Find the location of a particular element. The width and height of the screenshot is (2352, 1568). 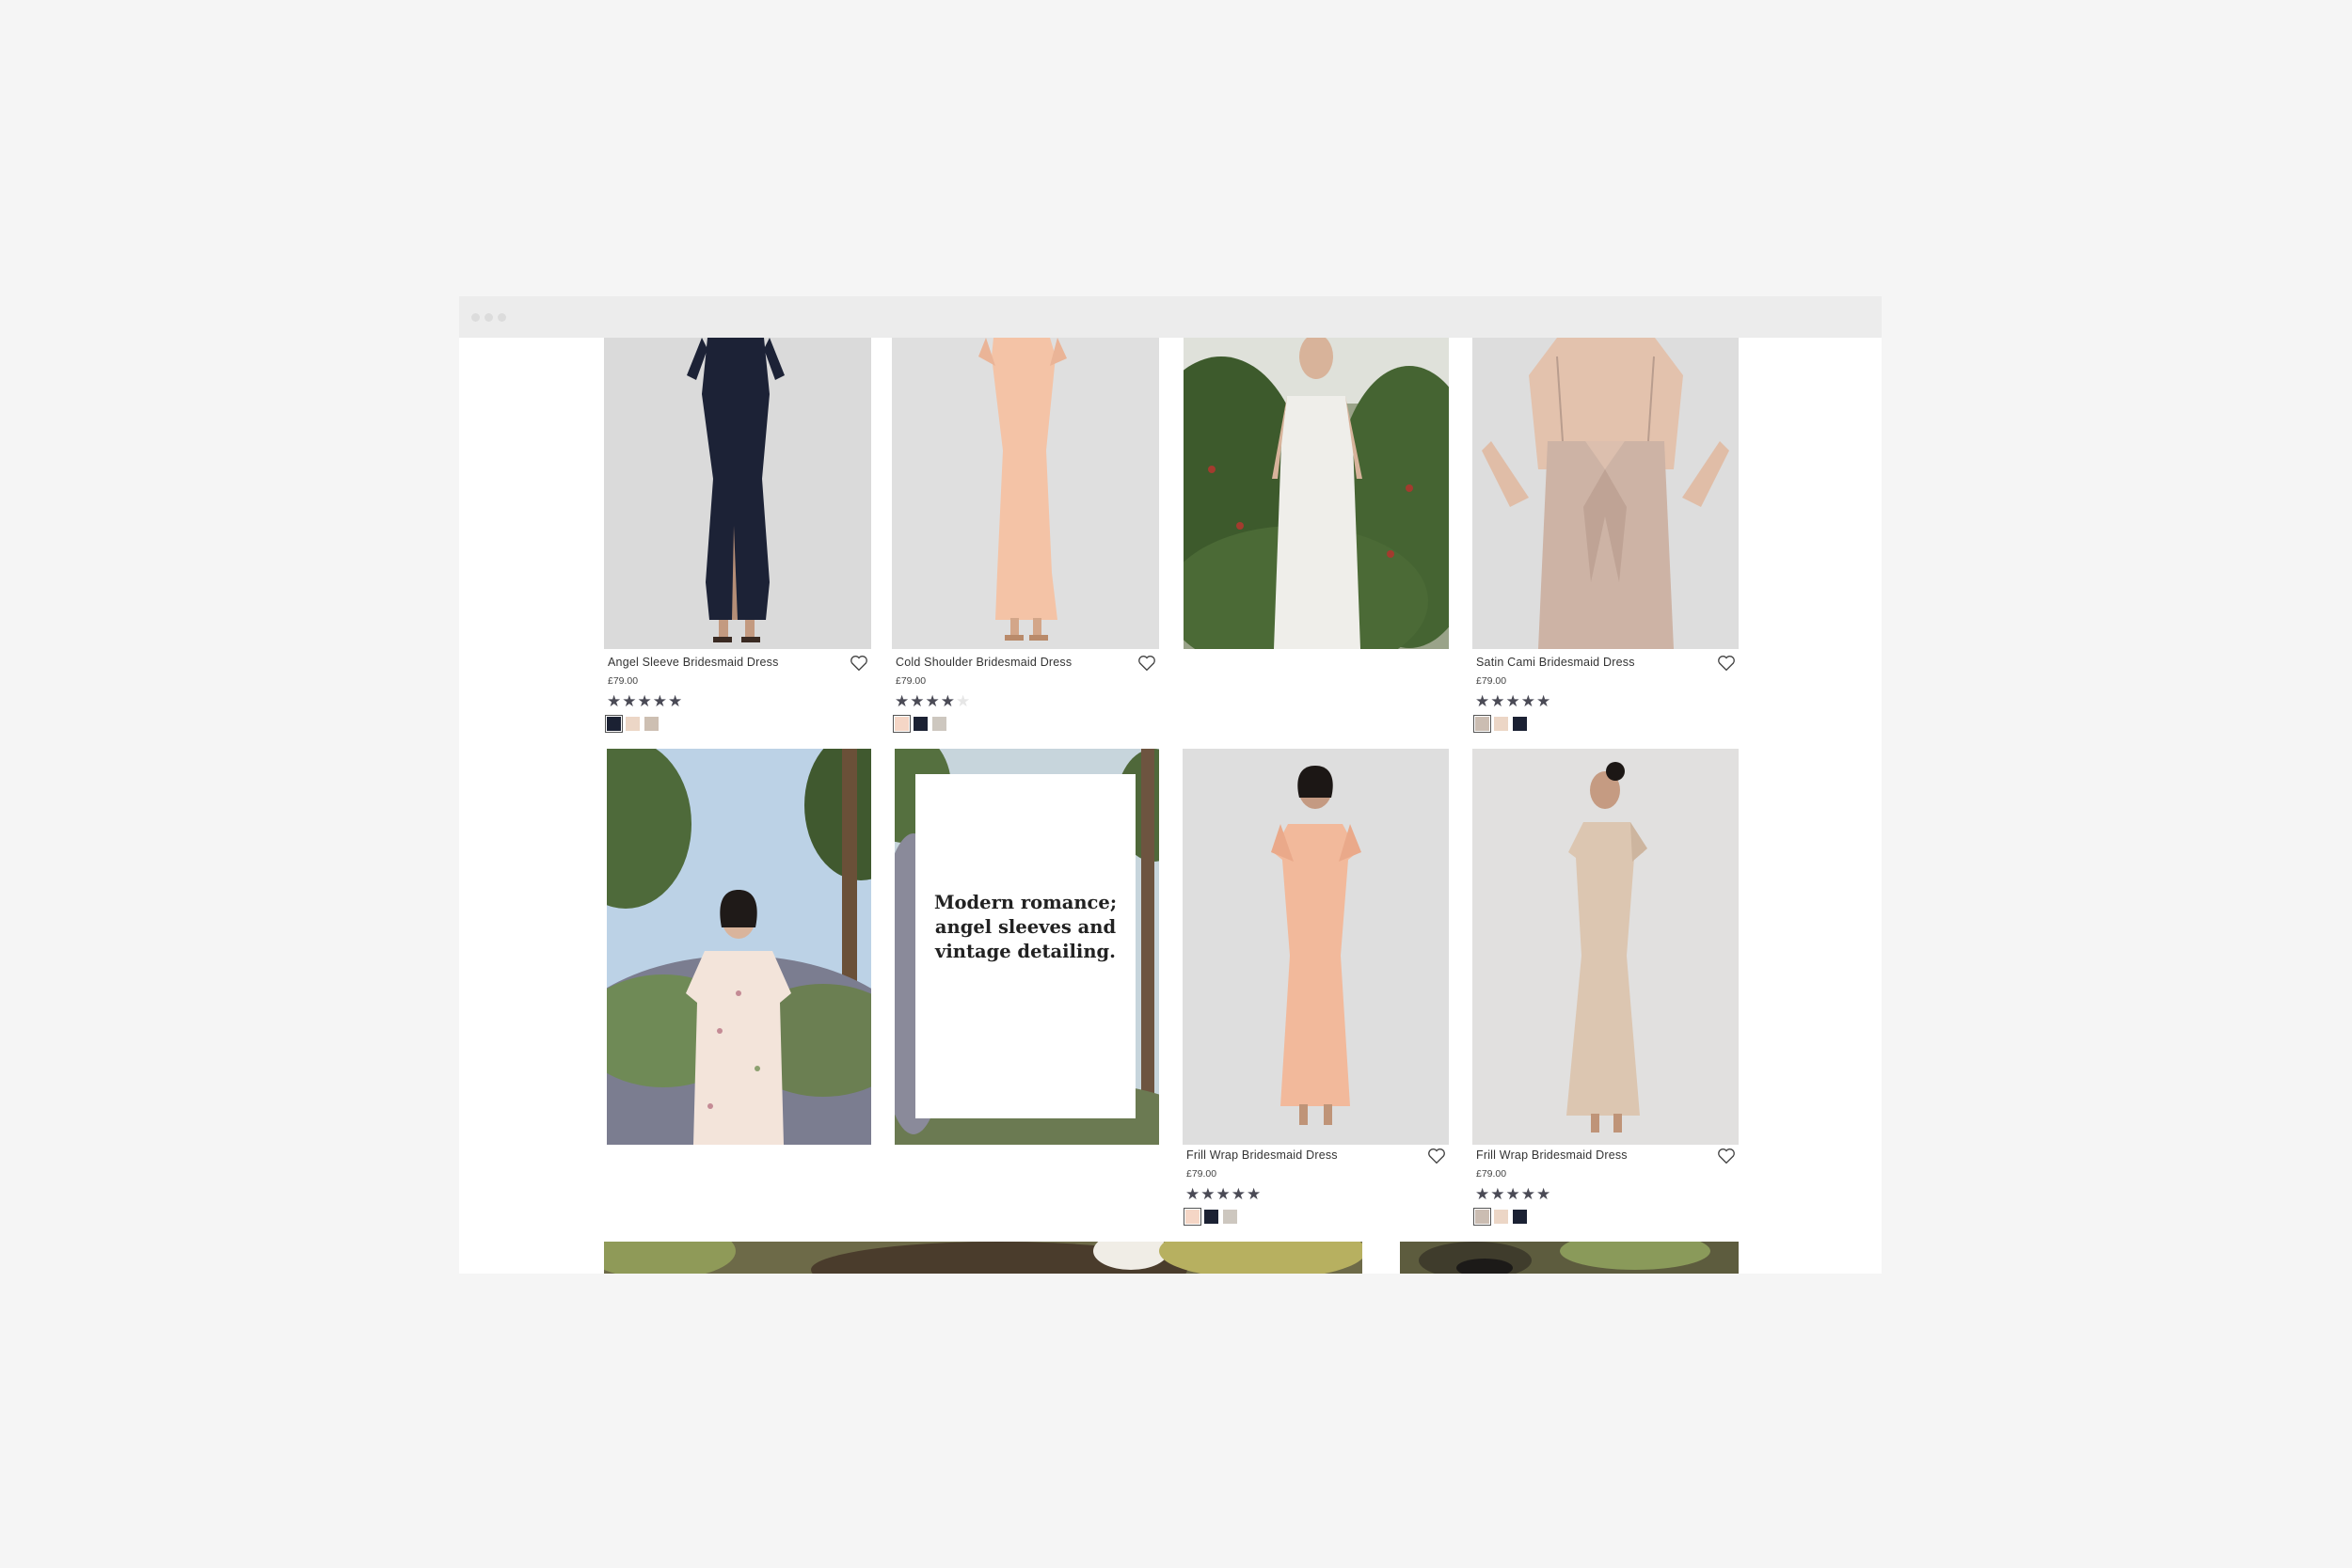

product-image-frill-wrap-champagne is located at coordinates (1605, 947).